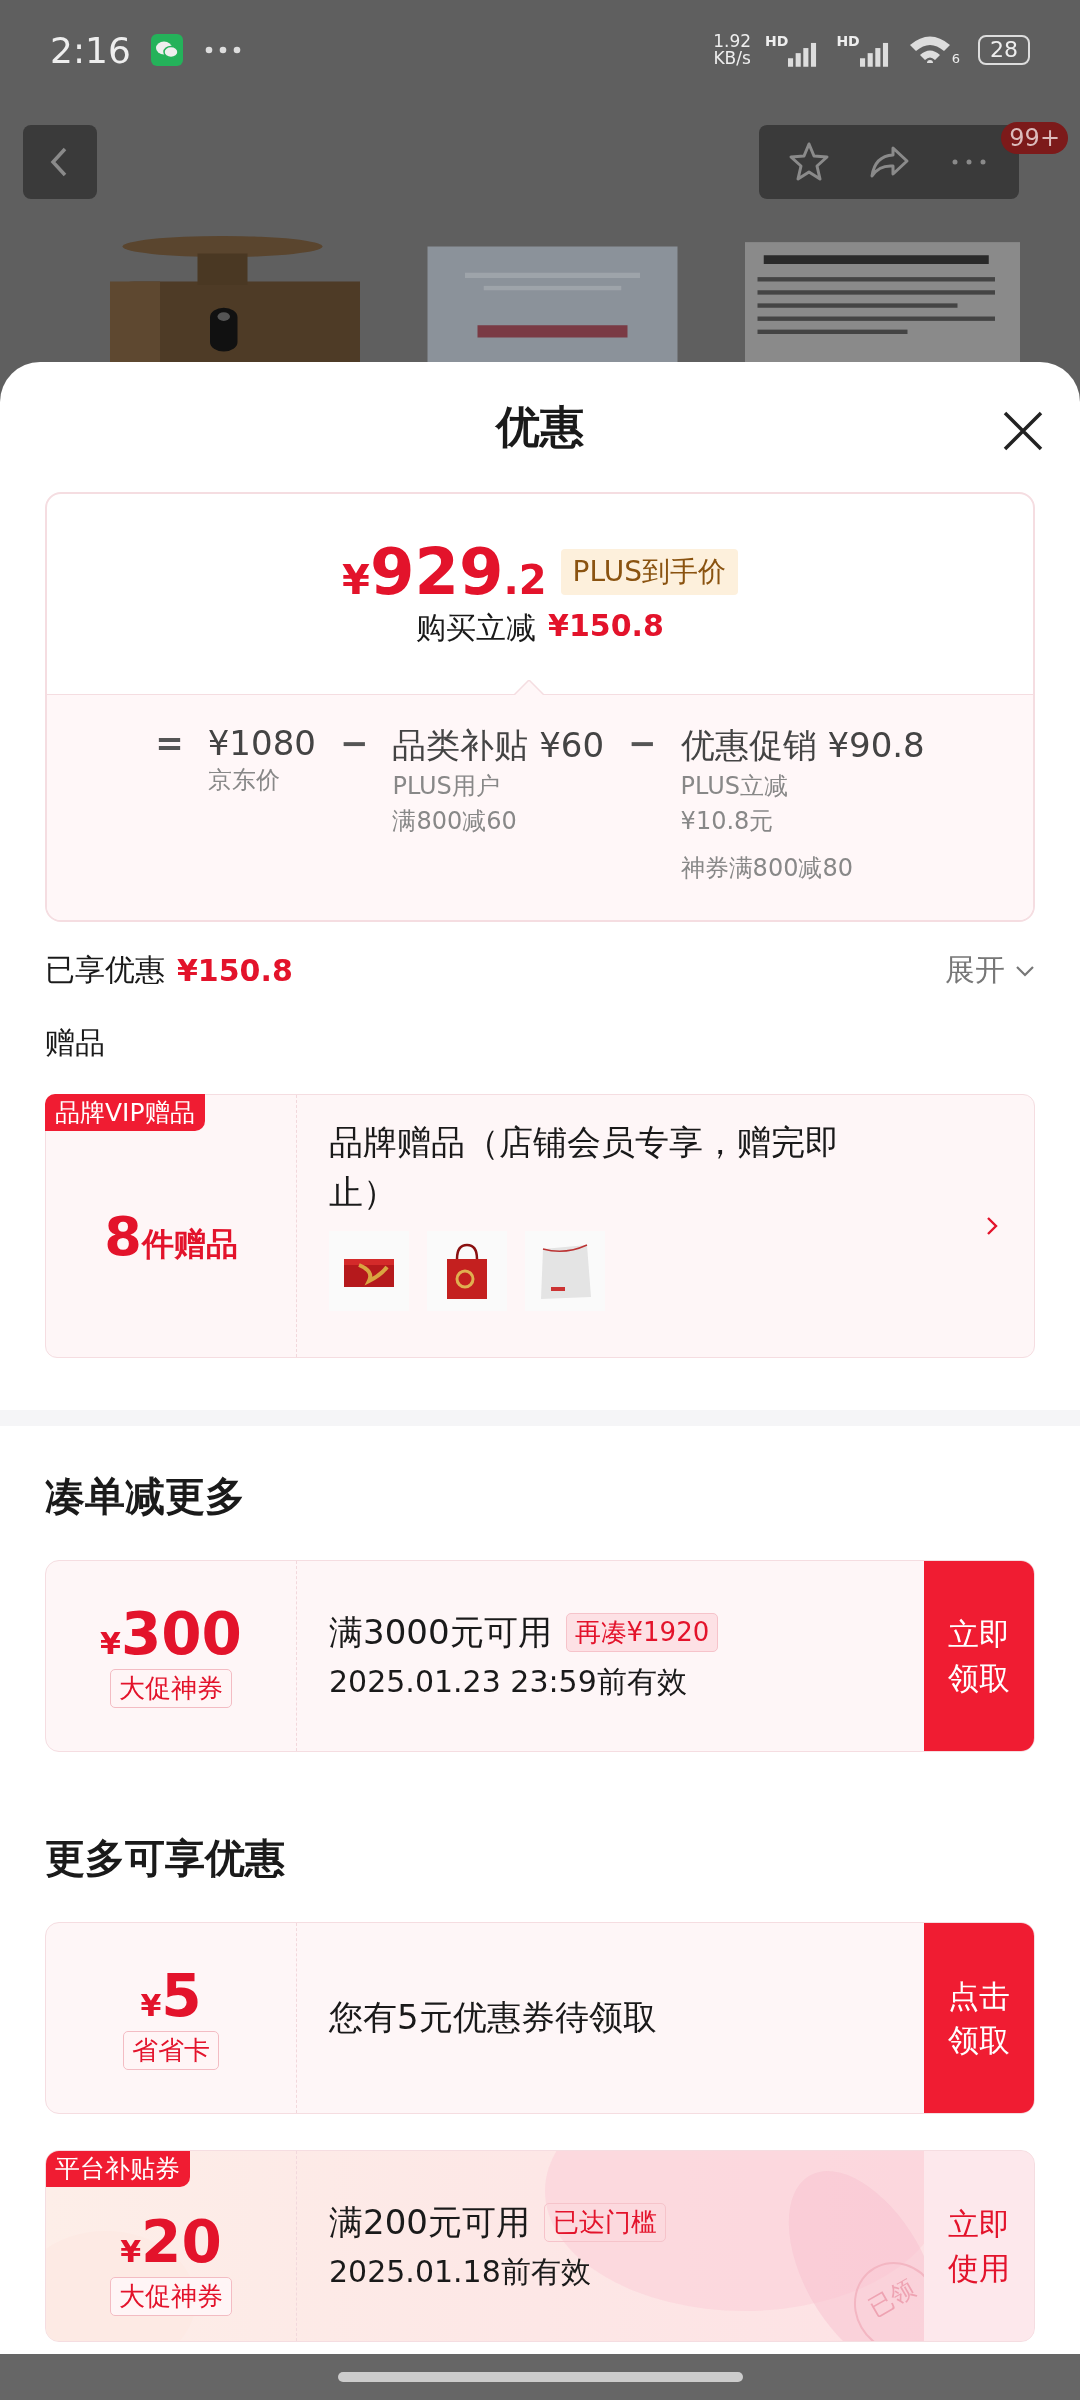 Image resolution: width=1080 pixels, height=2400 pixels. What do you see at coordinates (642, 1632) in the screenshot?
I see `coupon-badge: 再凑¥1920` at bounding box center [642, 1632].